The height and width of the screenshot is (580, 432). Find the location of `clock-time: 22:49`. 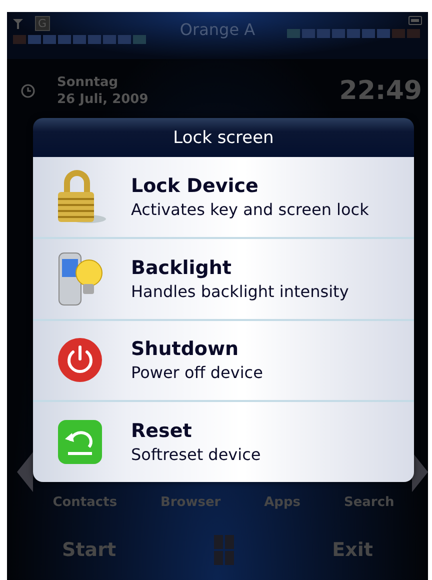

clock-time: 22:49 is located at coordinates (380, 91).